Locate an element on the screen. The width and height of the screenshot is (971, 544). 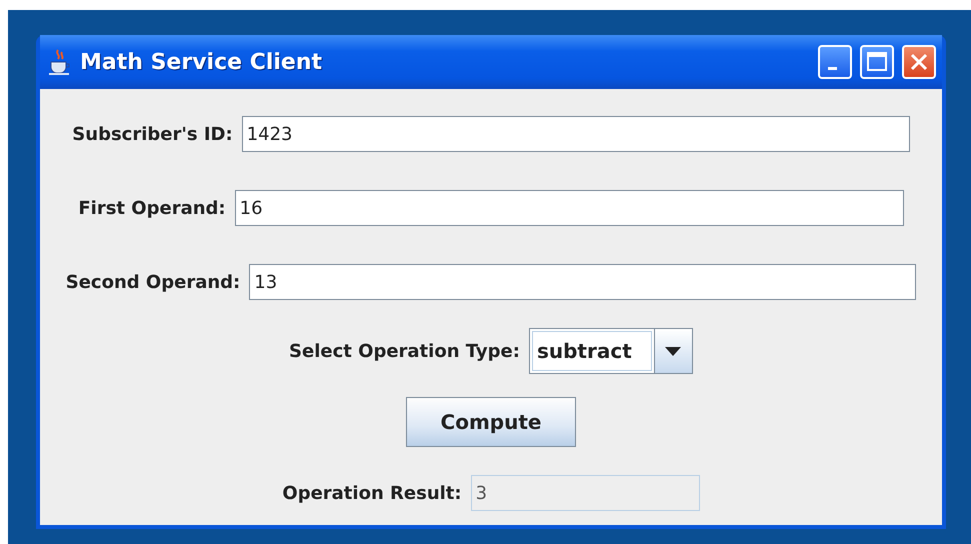
close-button is located at coordinates (919, 62).